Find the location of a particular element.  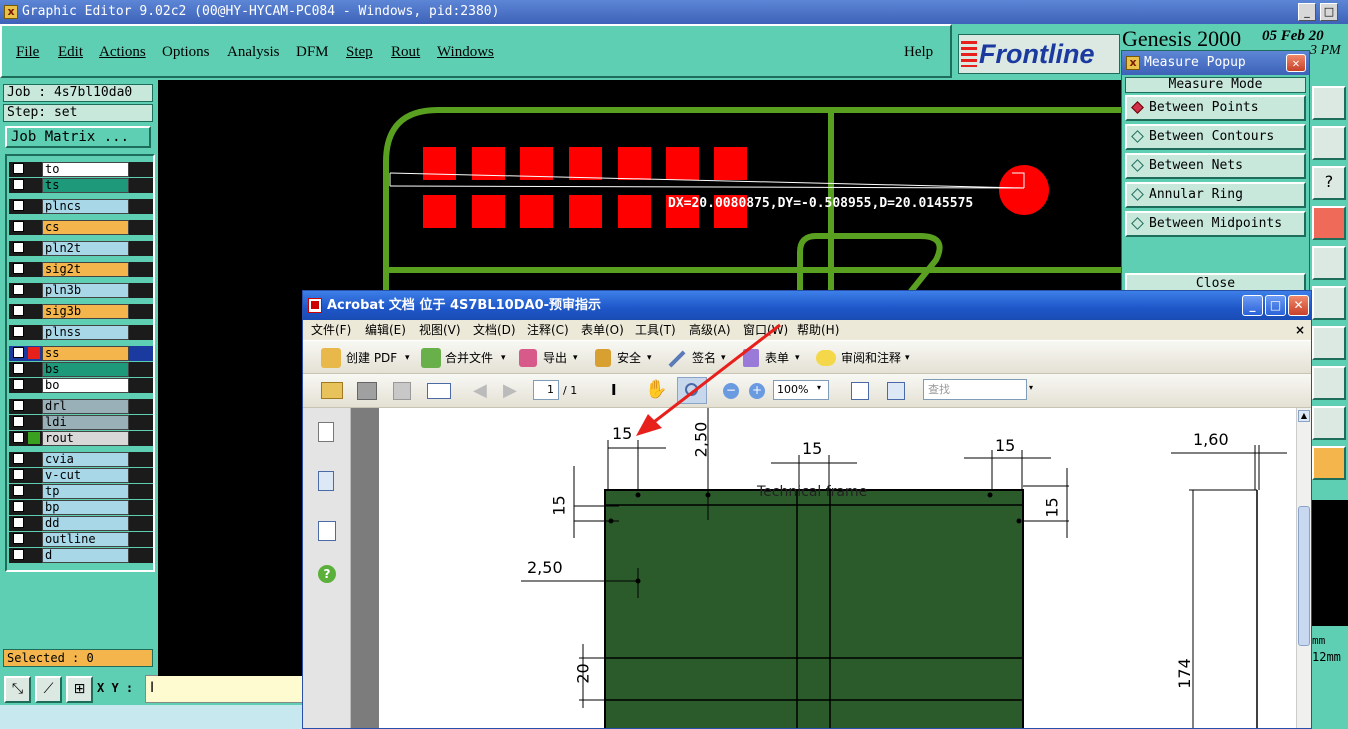

layer-row: plncs is located at coordinates (81, 206).